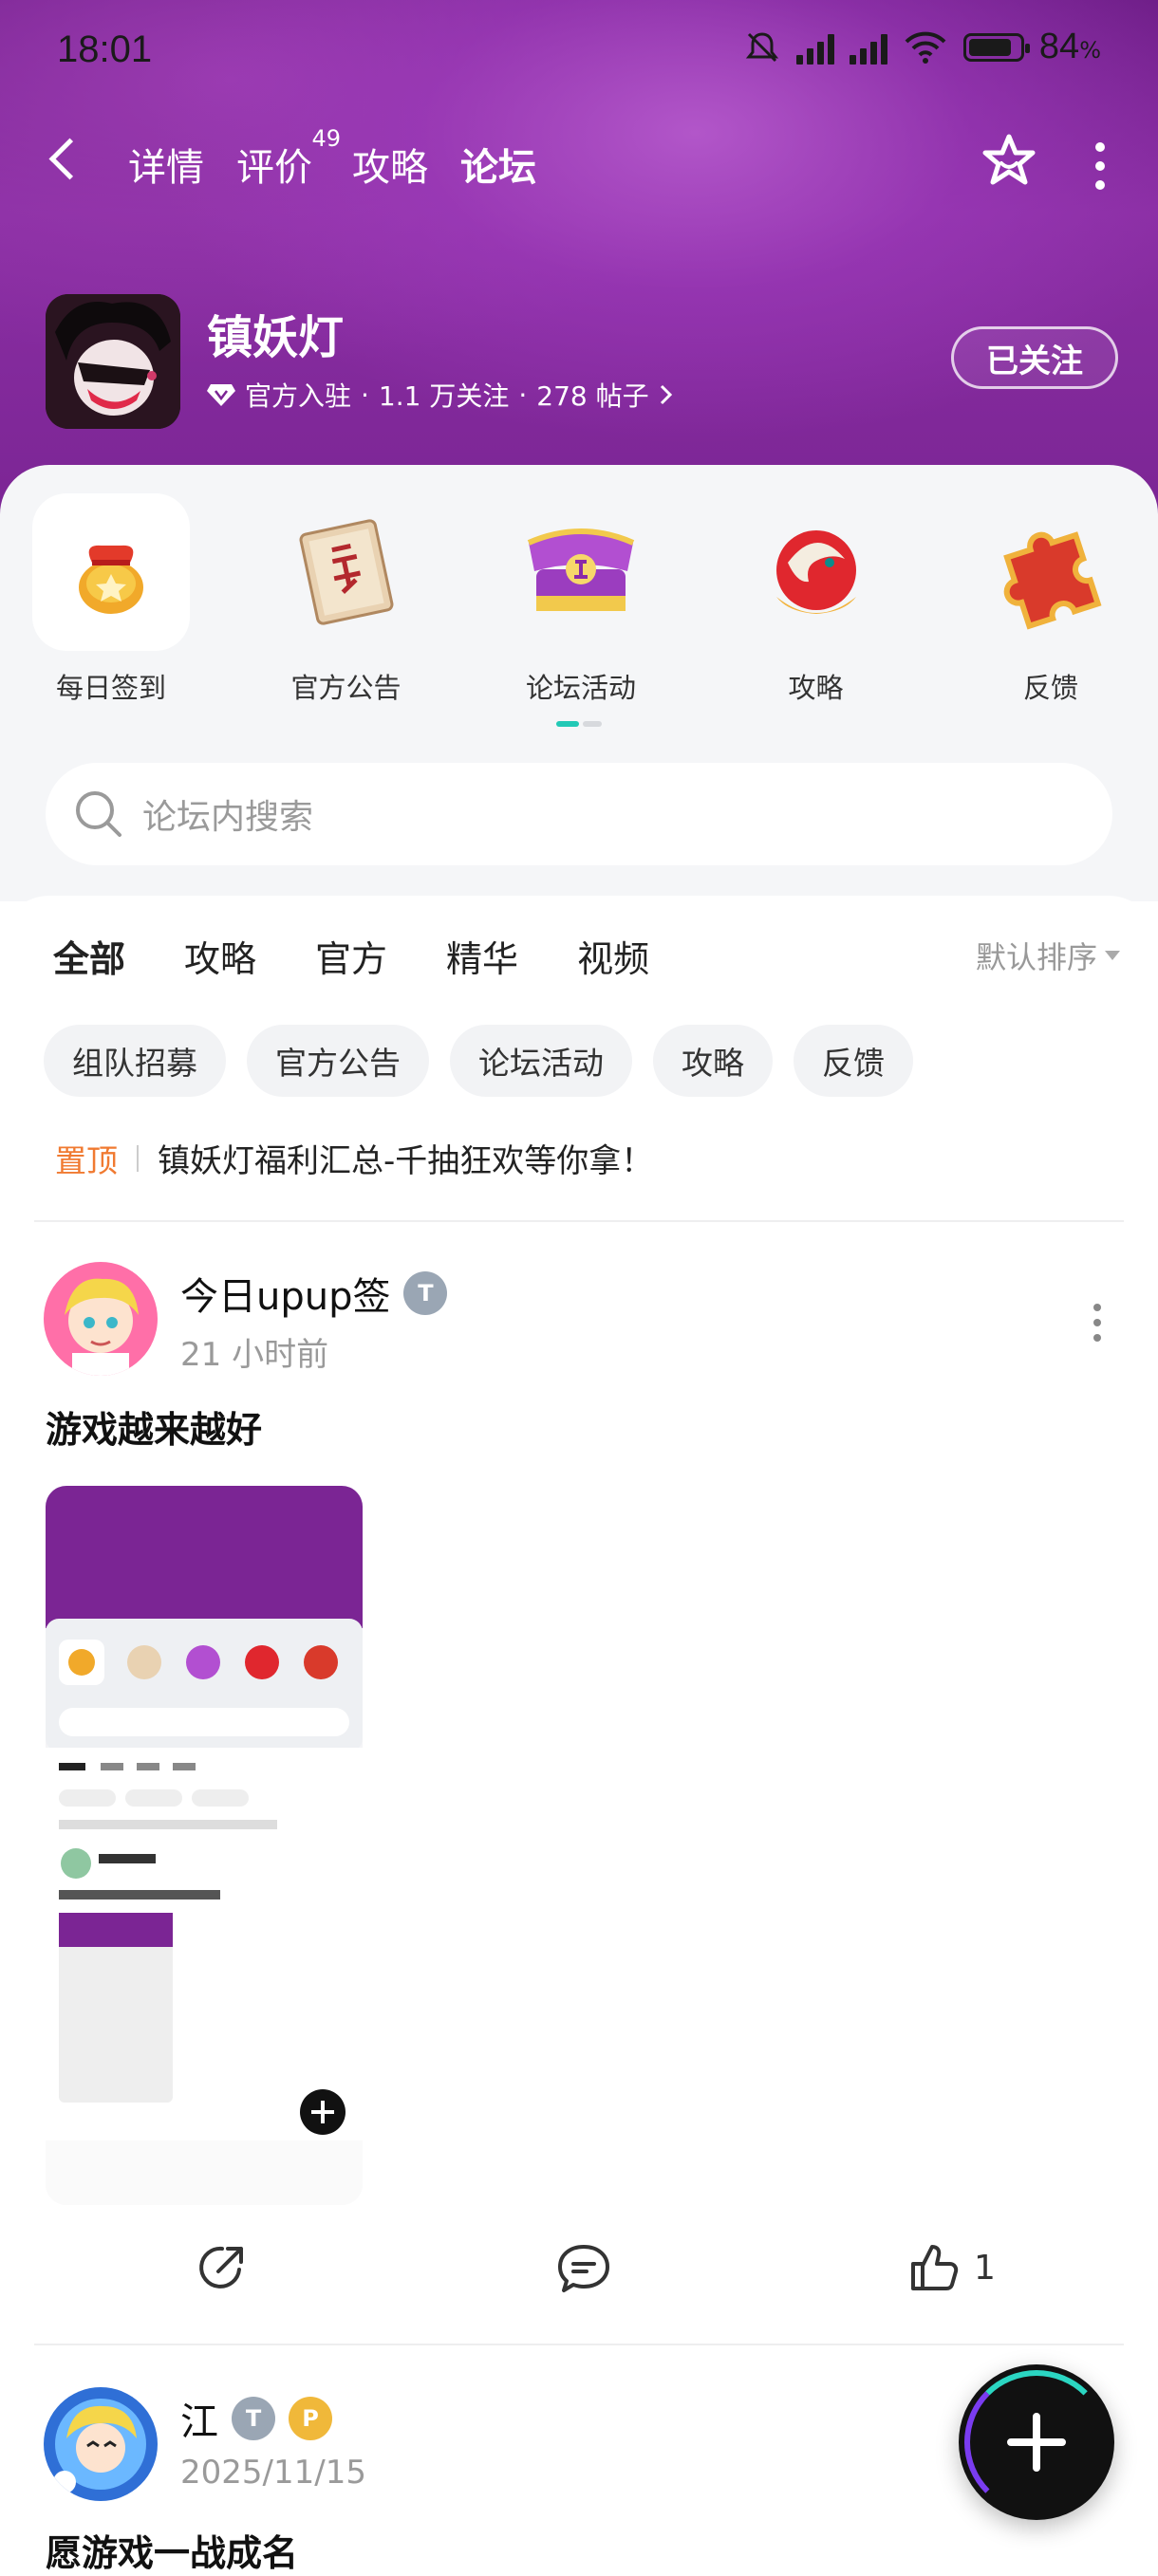  I want to click on caret-down-icon, so click(1112, 955).